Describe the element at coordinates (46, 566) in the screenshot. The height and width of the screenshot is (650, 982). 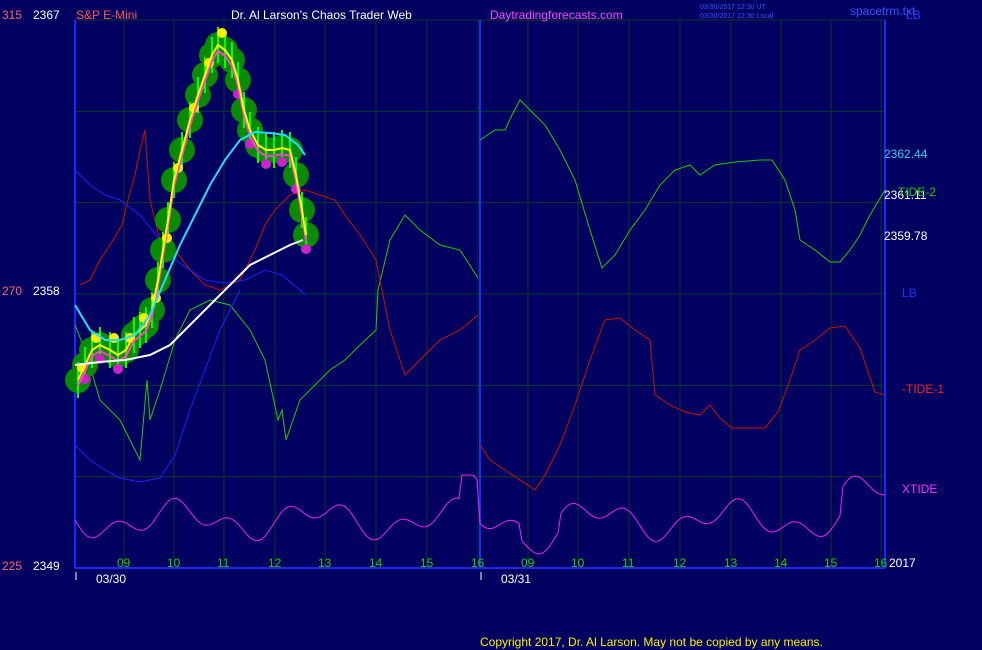
I see `y-price-bottom: 2349` at that location.